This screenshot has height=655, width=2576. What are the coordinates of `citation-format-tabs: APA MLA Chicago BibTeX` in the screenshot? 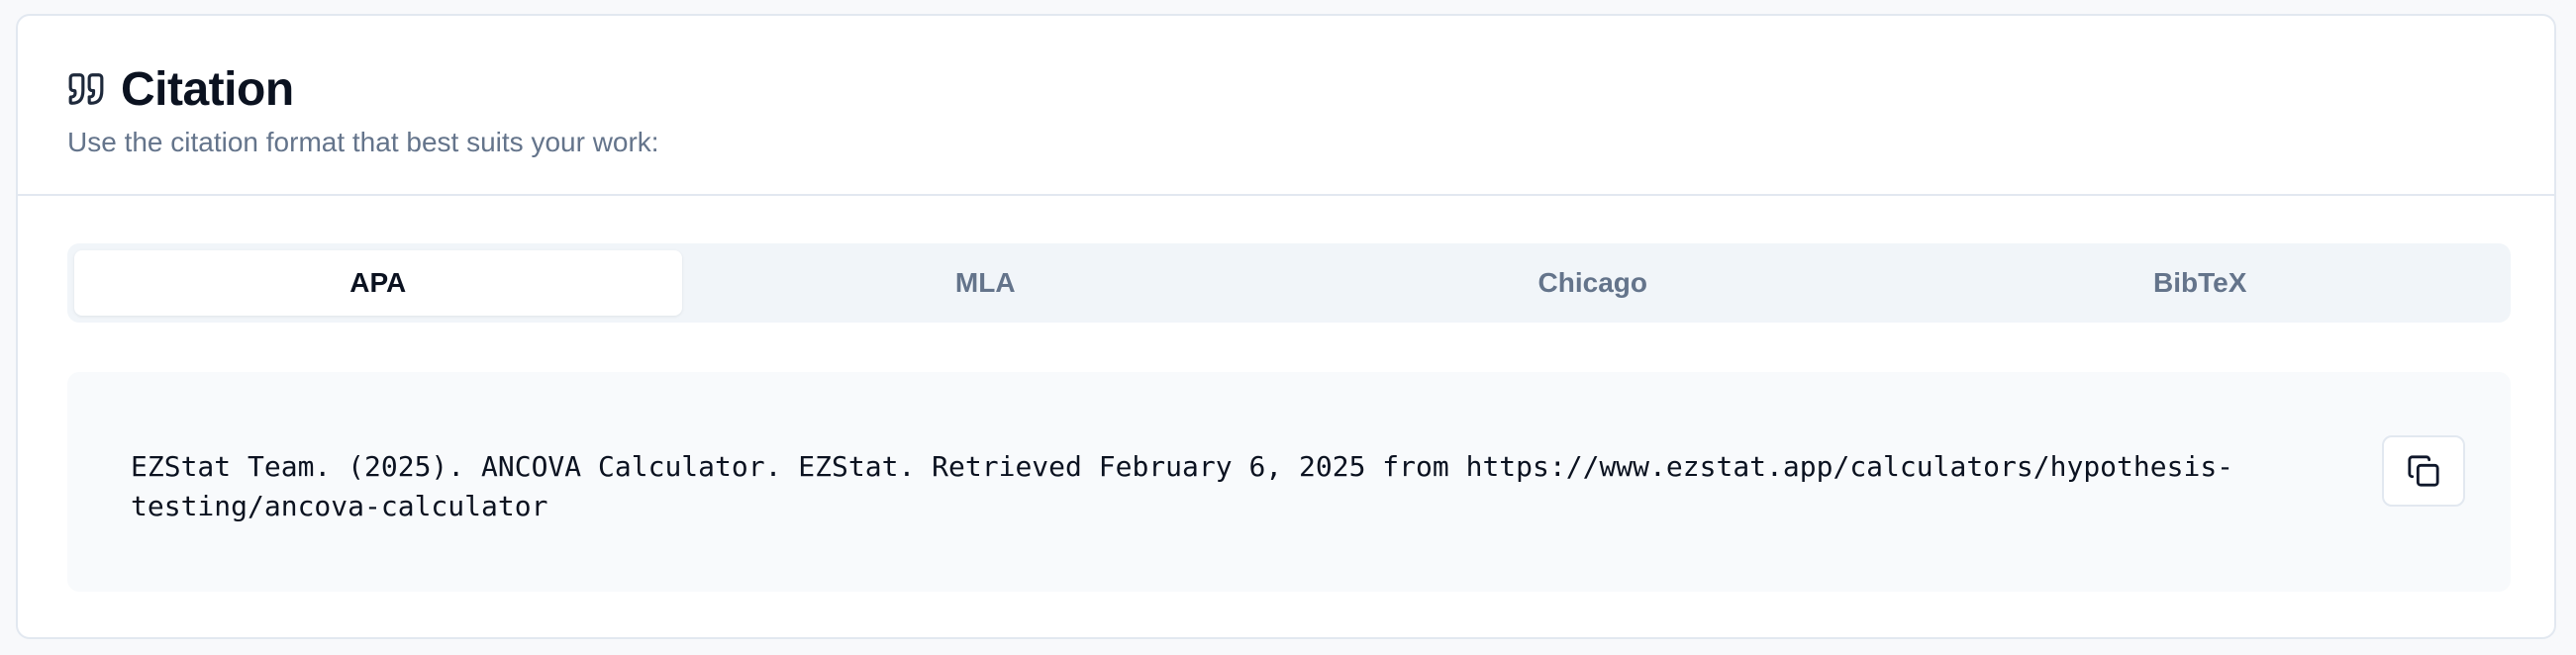 It's located at (1289, 283).